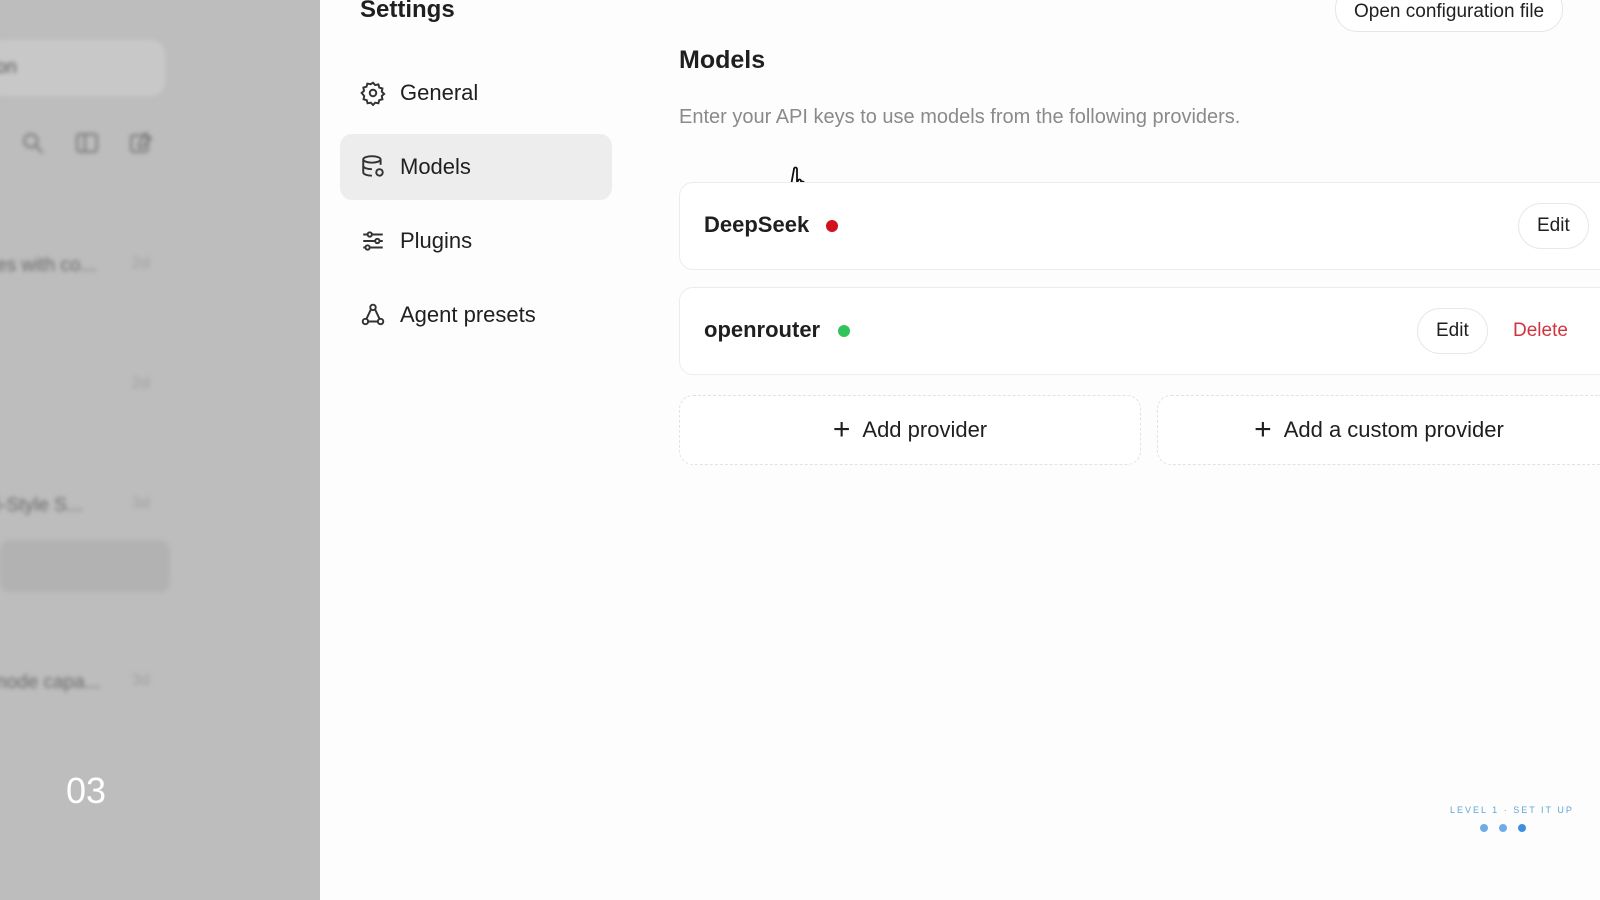 This screenshot has height=900, width=1600. Describe the element at coordinates (1393, 429) in the screenshot. I see `add-custom-provider-label: Add a custom provider` at that location.